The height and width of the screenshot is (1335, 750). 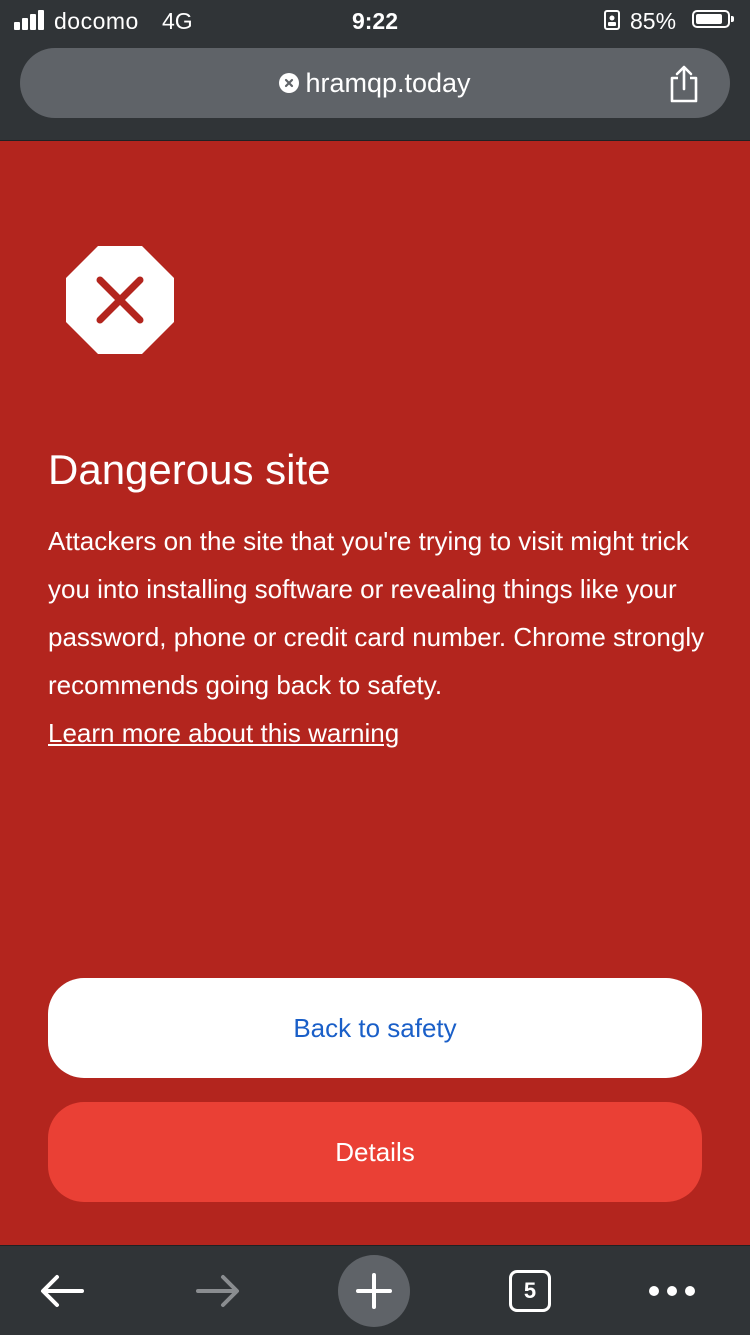 I want to click on battery-fill, so click(x=709, y=19).